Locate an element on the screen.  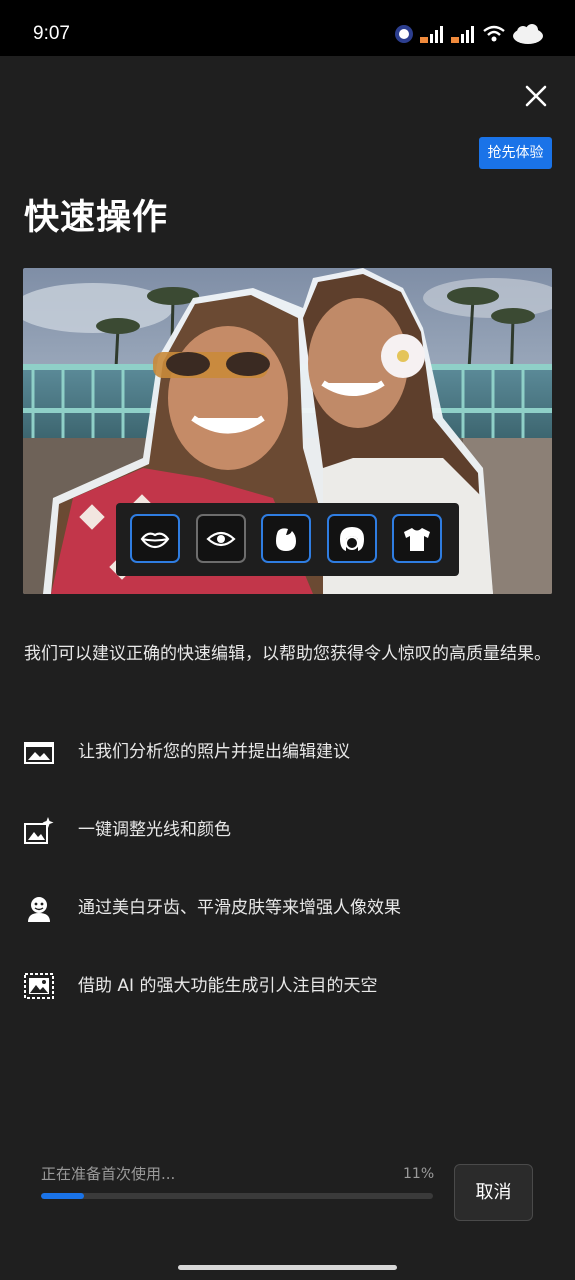
status-icons is located at coordinates (469, 34).